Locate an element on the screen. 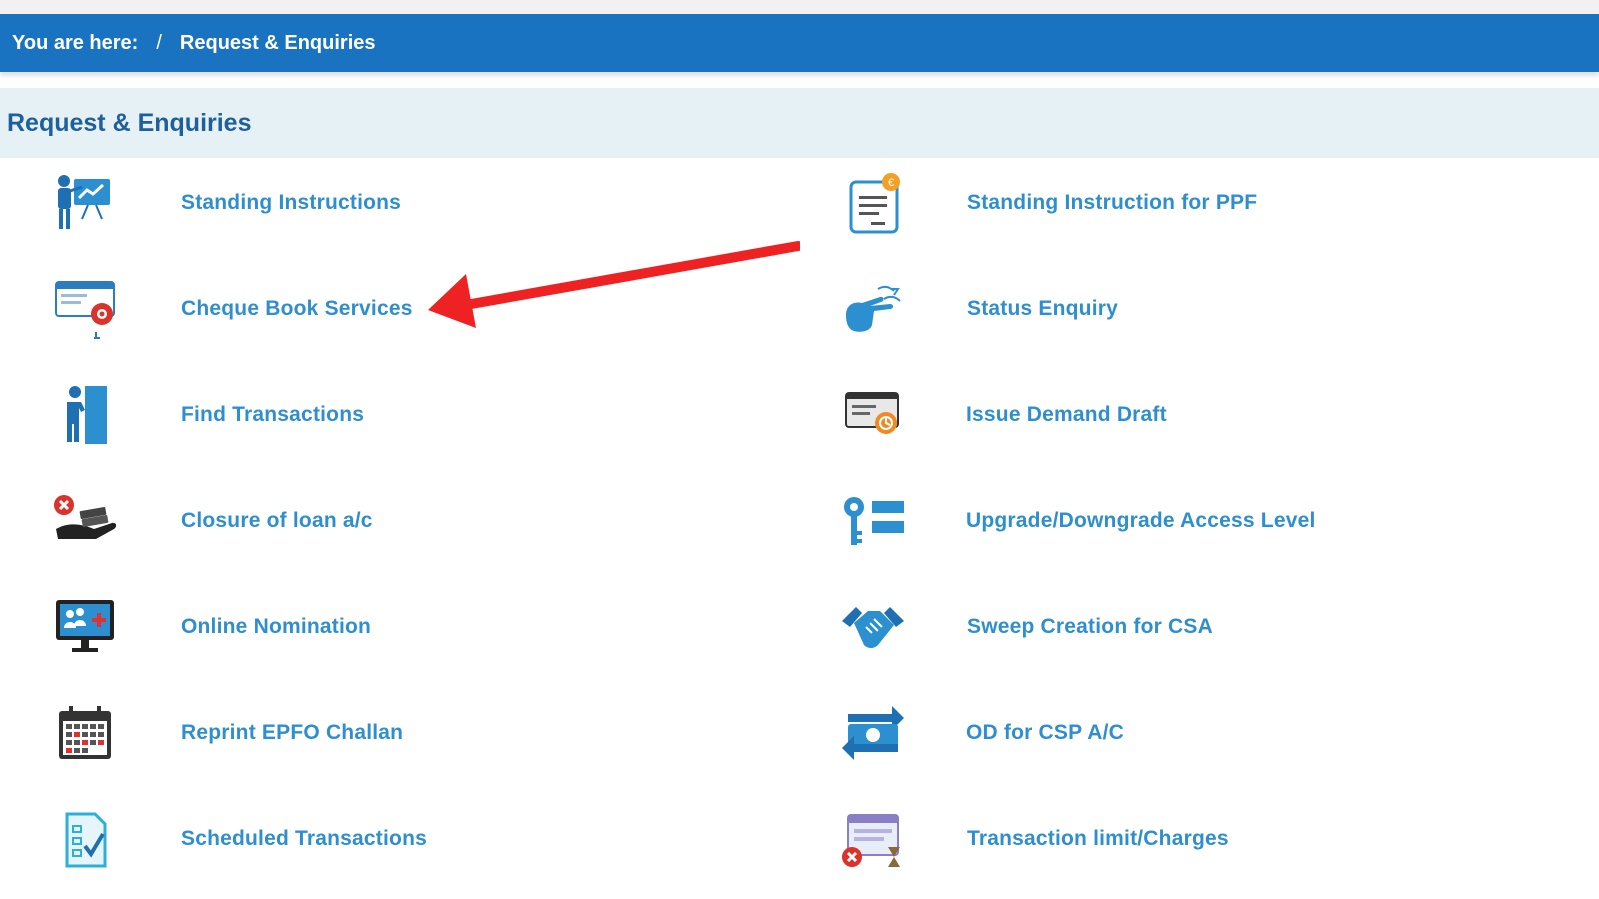 Image resolution: width=1599 pixels, height=899 pixels. menu-item-label: Cheque Book Services is located at coordinates (297, 309).